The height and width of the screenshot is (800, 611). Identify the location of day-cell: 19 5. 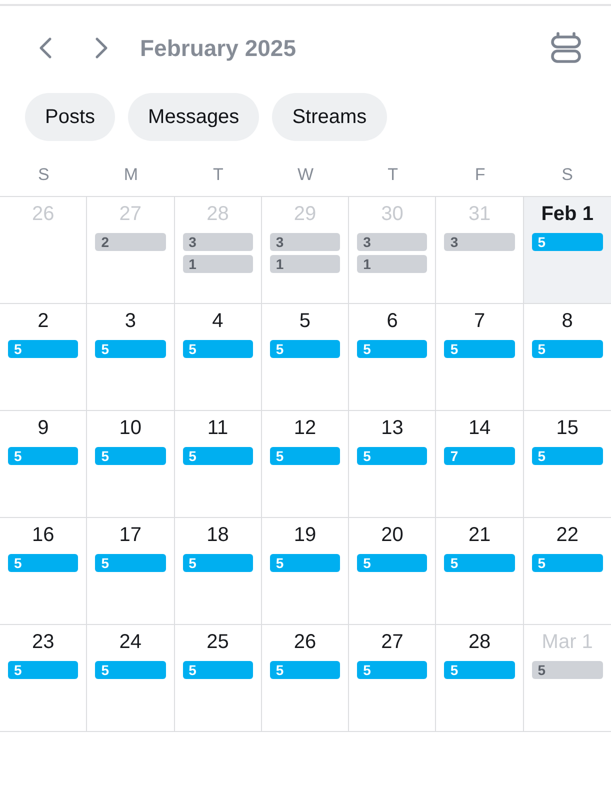
(306, 571).